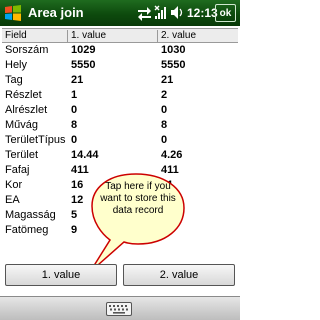 The width and height of the screenshot is (320, 320). Describe the element at coordinates (120, 141) in the screenshot. I see `table-row: TerületTípus 0 0` at that location.